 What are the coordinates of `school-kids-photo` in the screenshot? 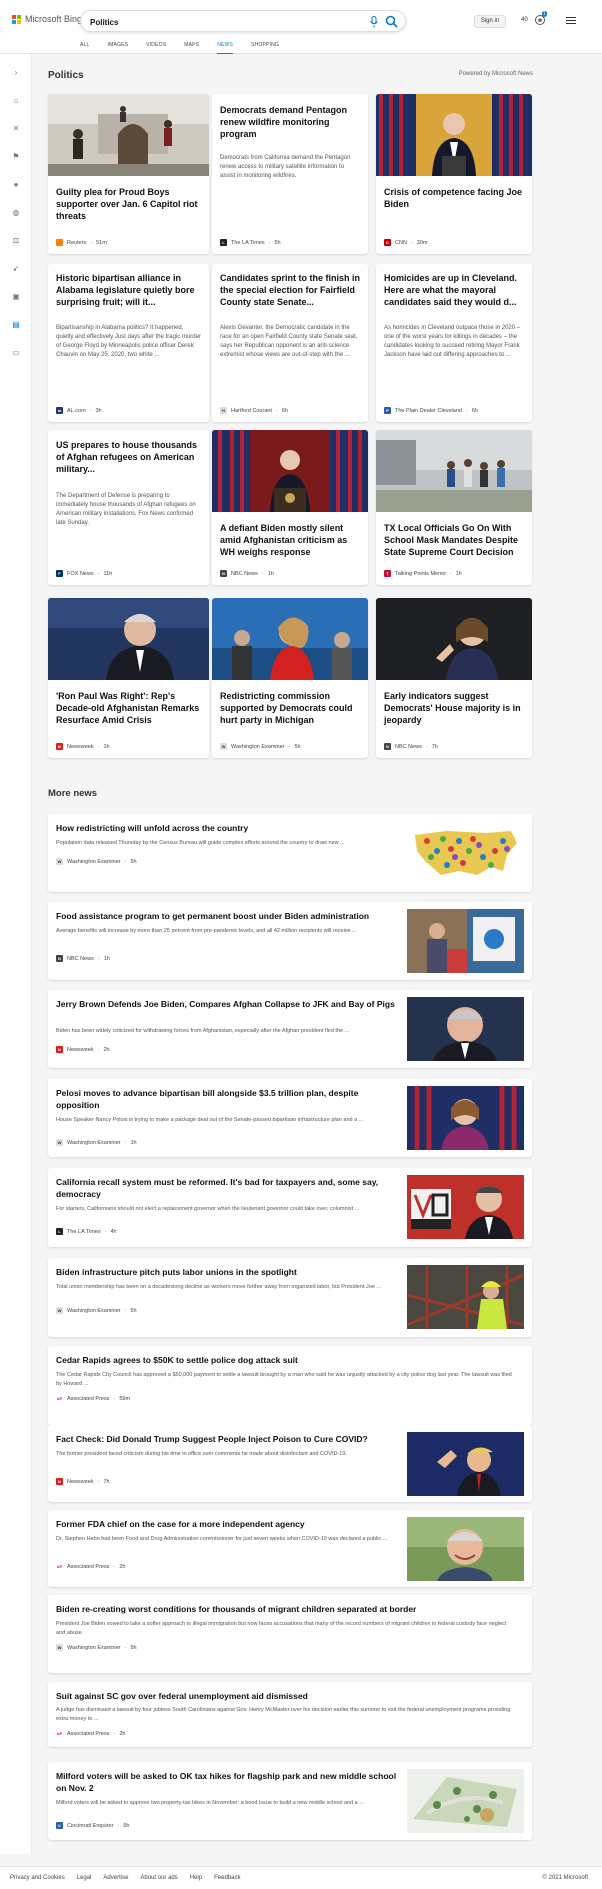 It's located at (454, 471).